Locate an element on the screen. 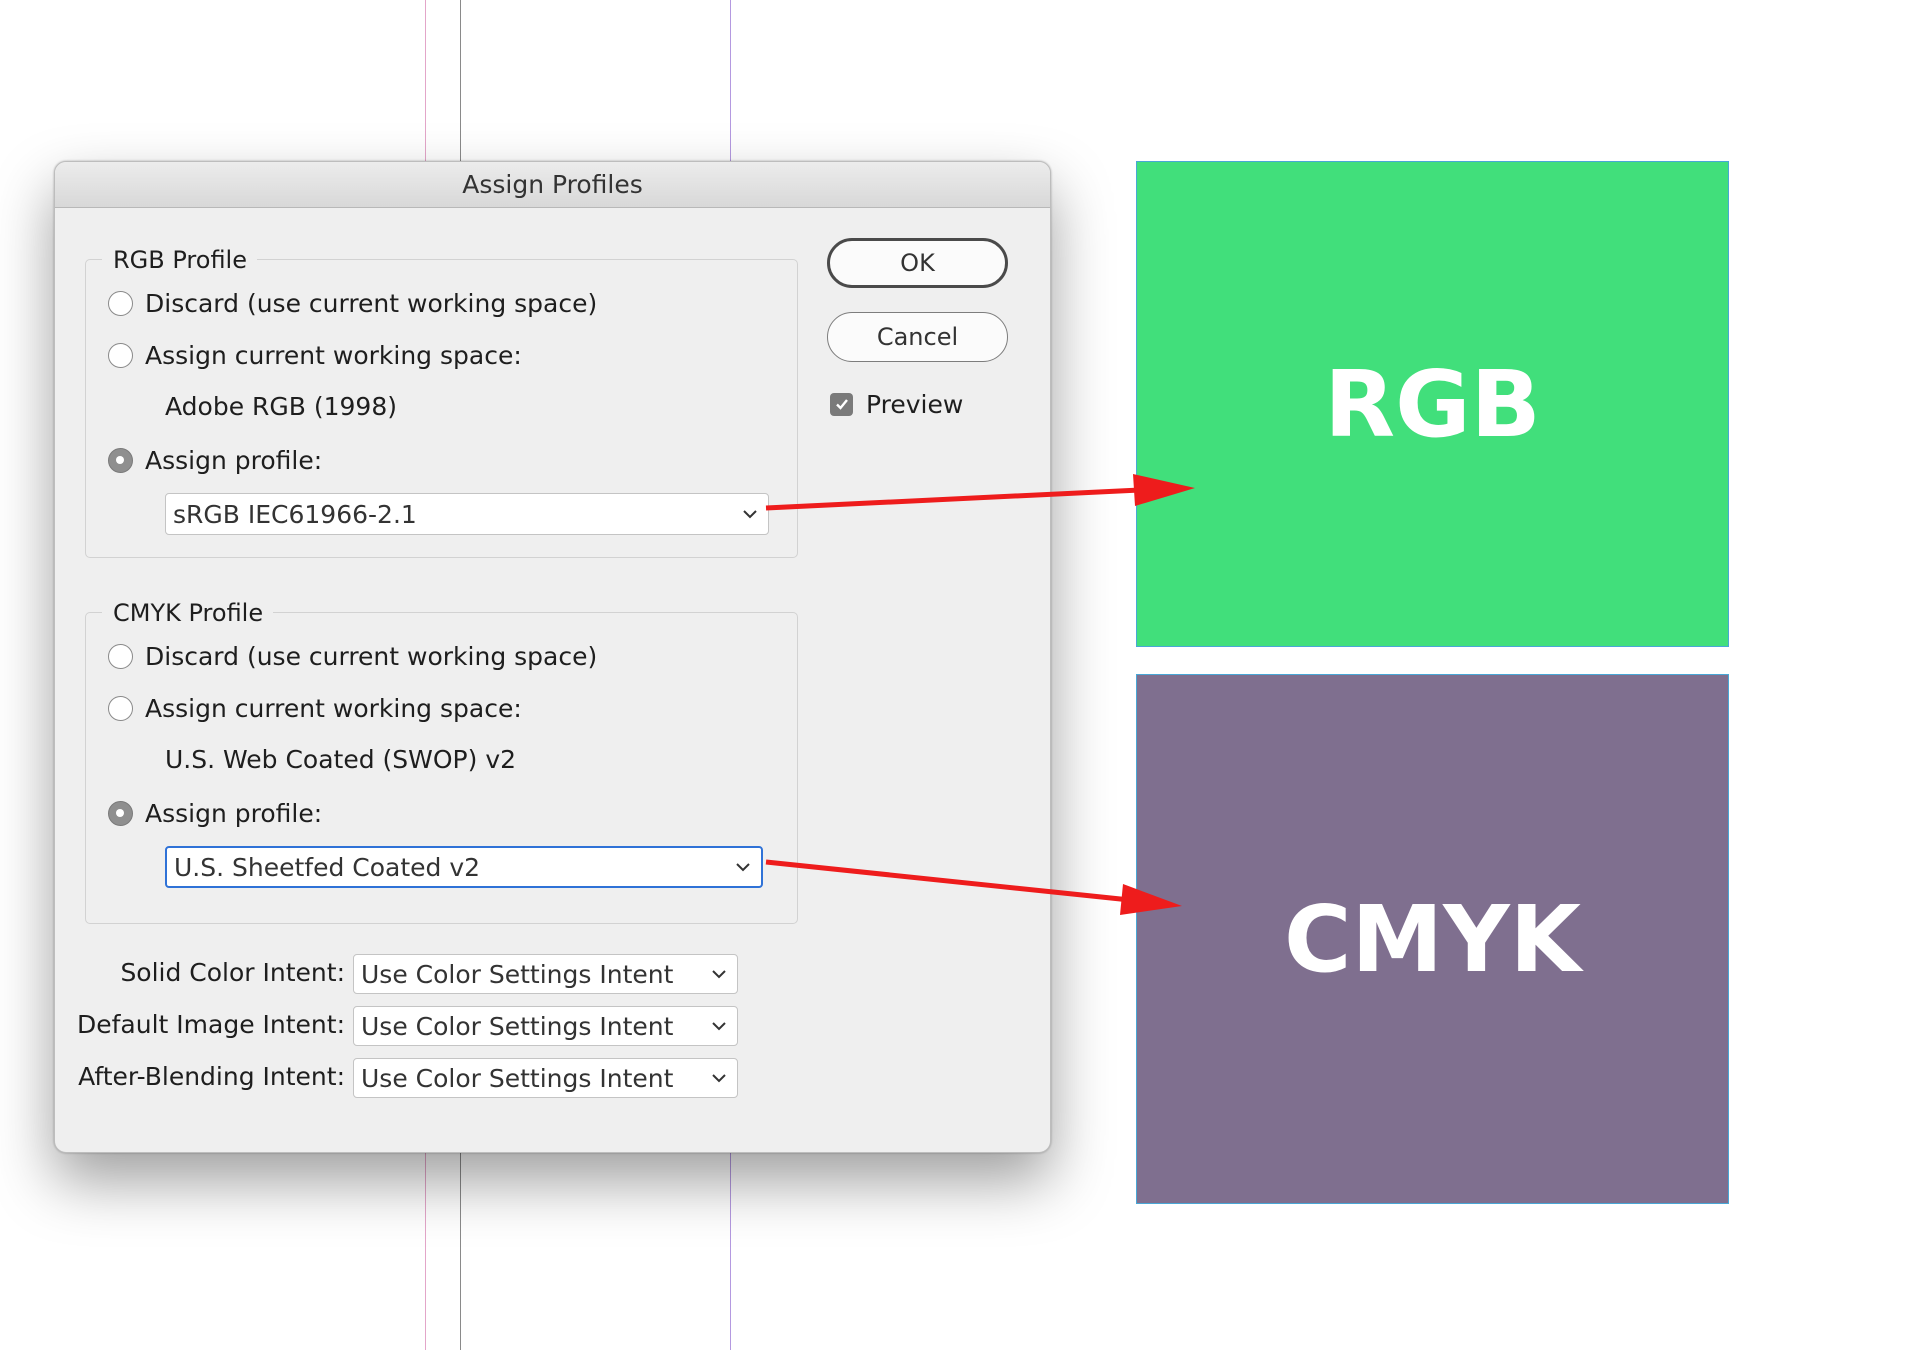 This screenshot has width=1928, height=1350. cmyk-profile-legend: CMYK Profile is located at coordinates (188, 613).